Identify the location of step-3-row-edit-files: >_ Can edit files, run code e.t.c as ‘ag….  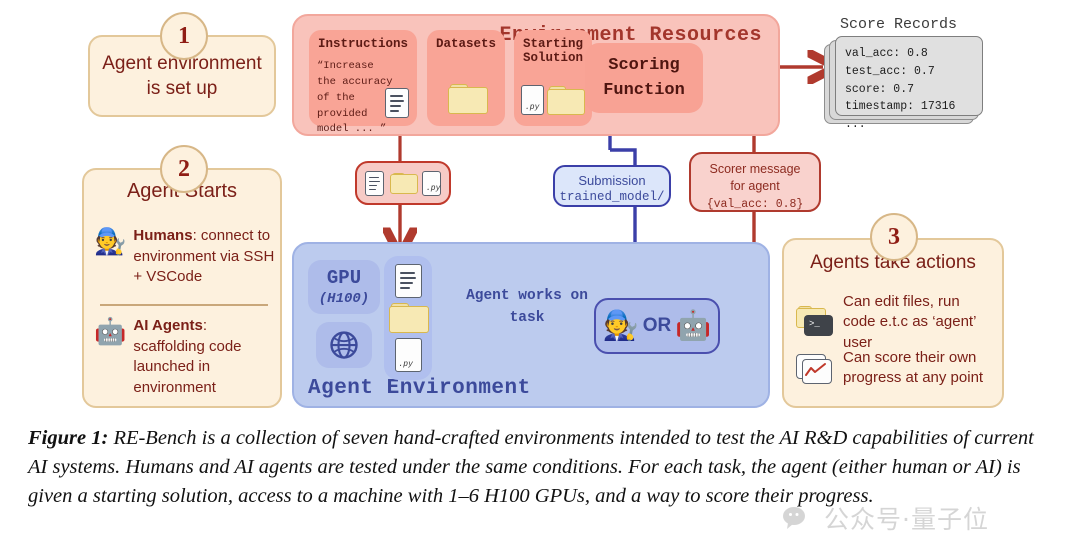
(896, 322).